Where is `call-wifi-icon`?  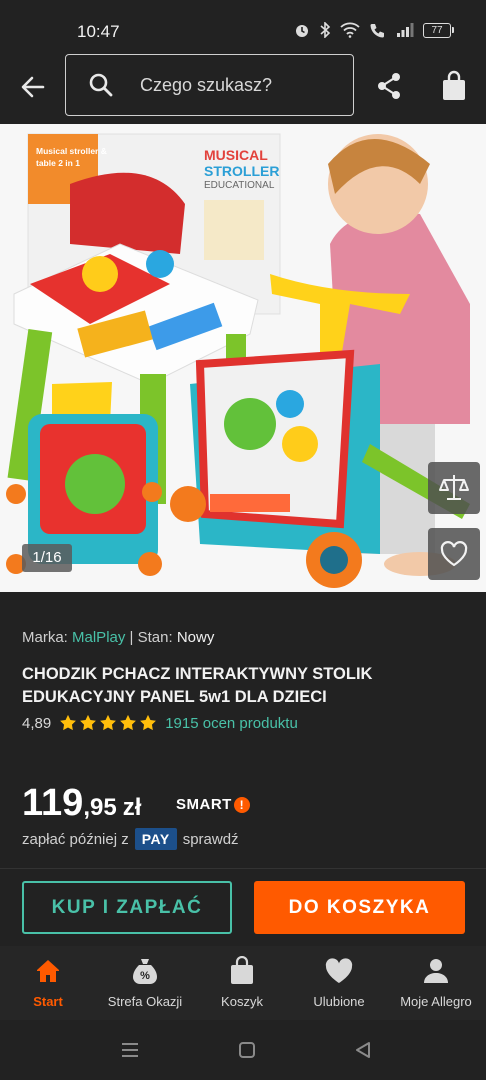
call-wifi-icon is located at coordinates (377, 31).